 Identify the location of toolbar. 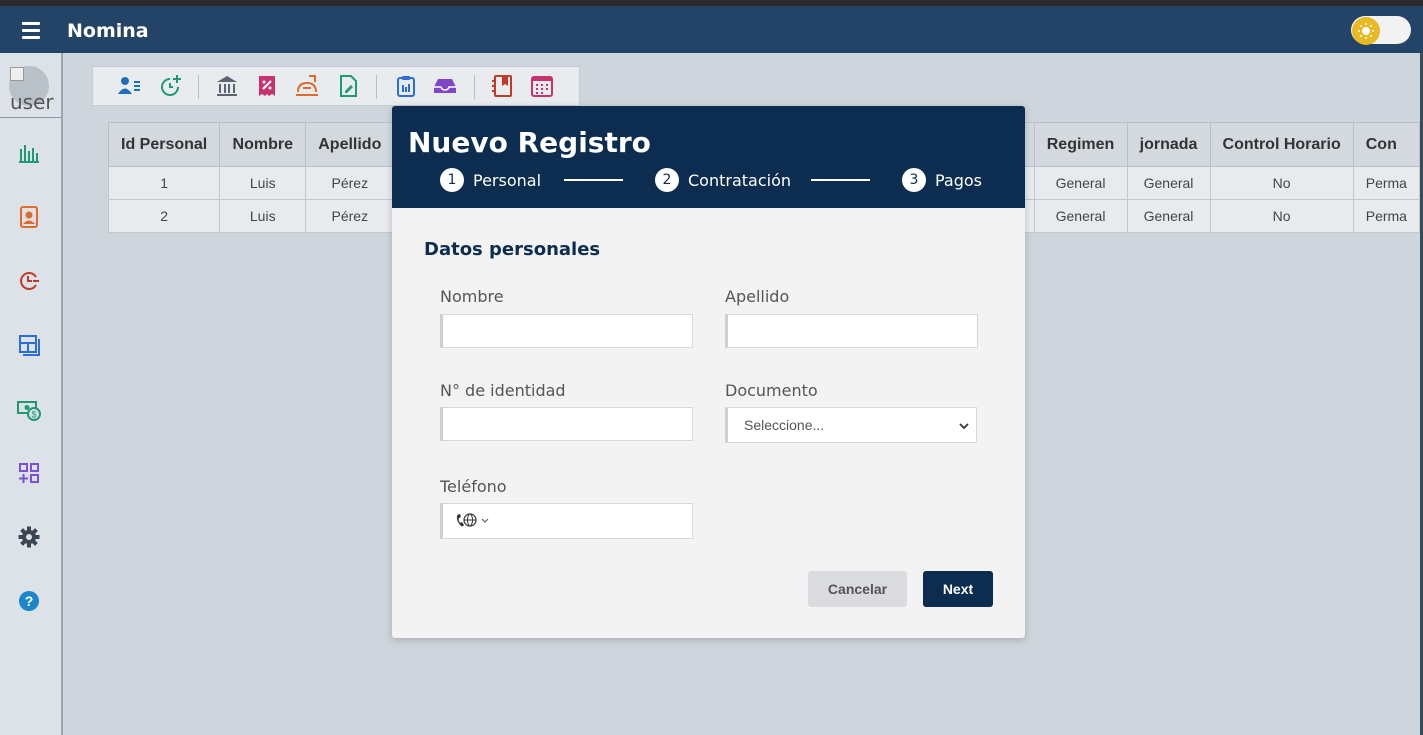
(336, 86).